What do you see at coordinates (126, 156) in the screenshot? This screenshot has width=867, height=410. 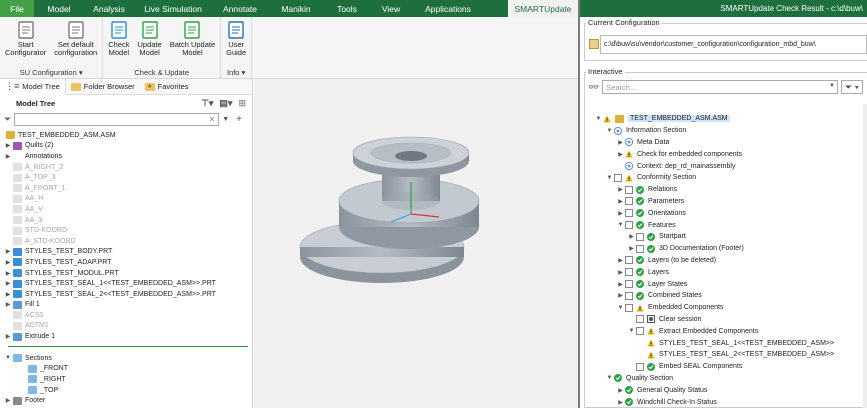 I see `tree-item-annotations: ▶ Annotations` at bounding box center [126, 156].